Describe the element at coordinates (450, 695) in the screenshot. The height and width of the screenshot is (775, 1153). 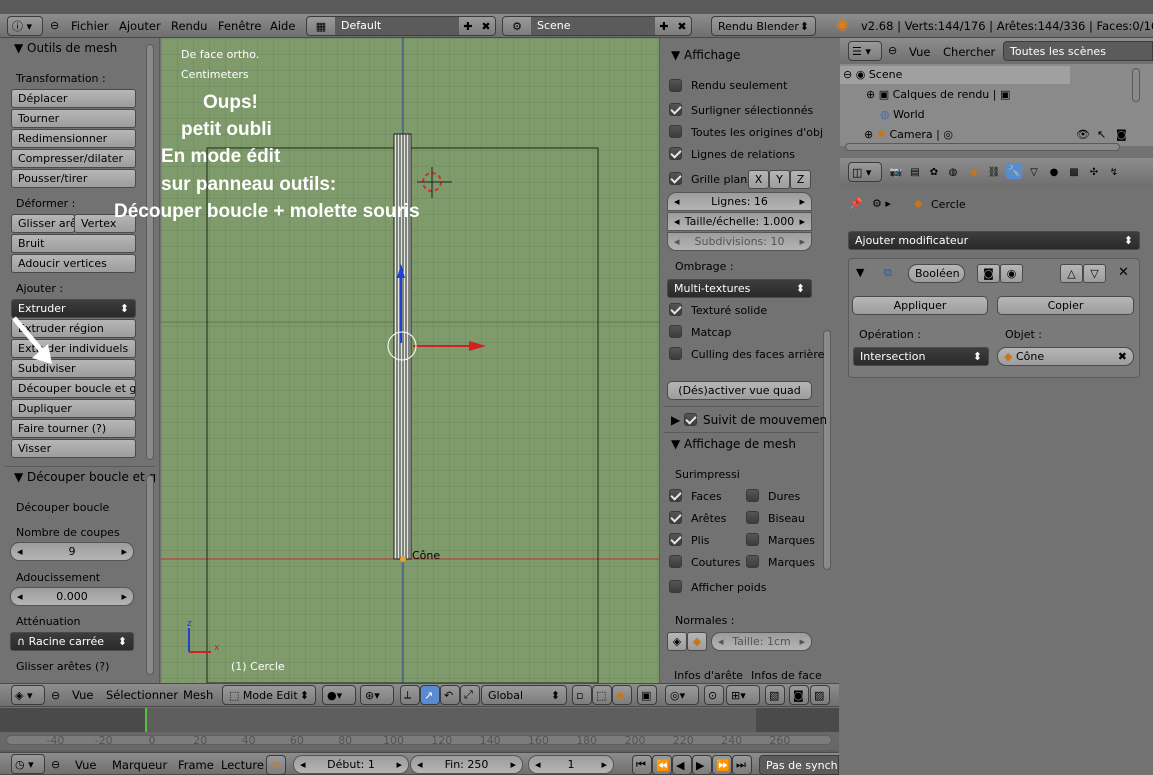
I see `rotate-manipulator: ↶` at that location.